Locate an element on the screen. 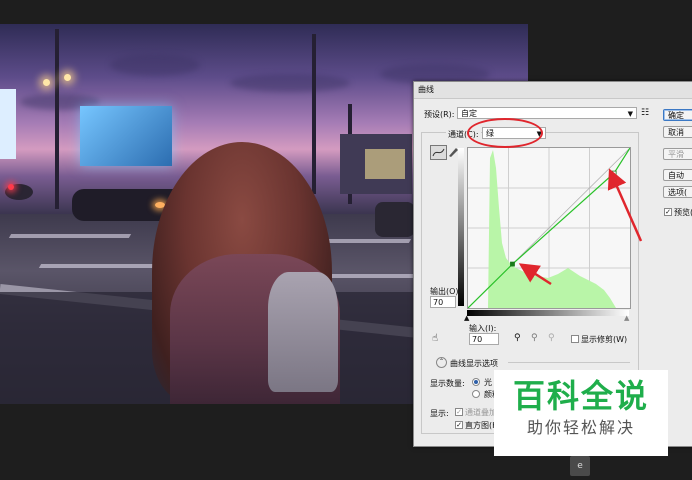 The image size is (692, 480). watermark-subtitle: 助你轻松解决 is located at coordinates (580, 427).